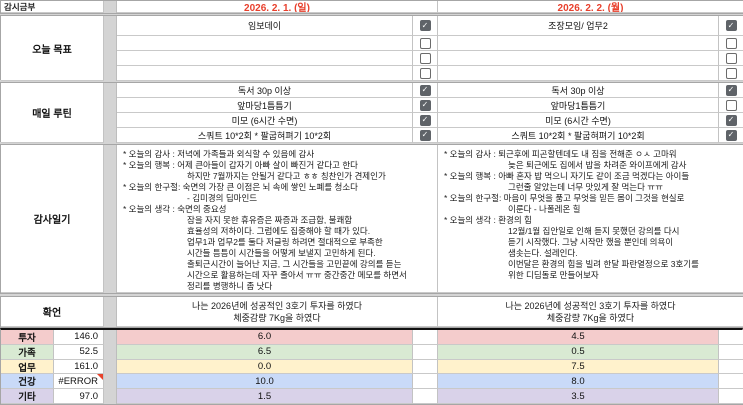 Image resolution: width=743 pixels, height=405 pixels. What do you see at coordinates (277, 7) in the screenshot?
I see `date-header-day1: 2026. 2. 1. (일)` at bounding box center [277, 7].